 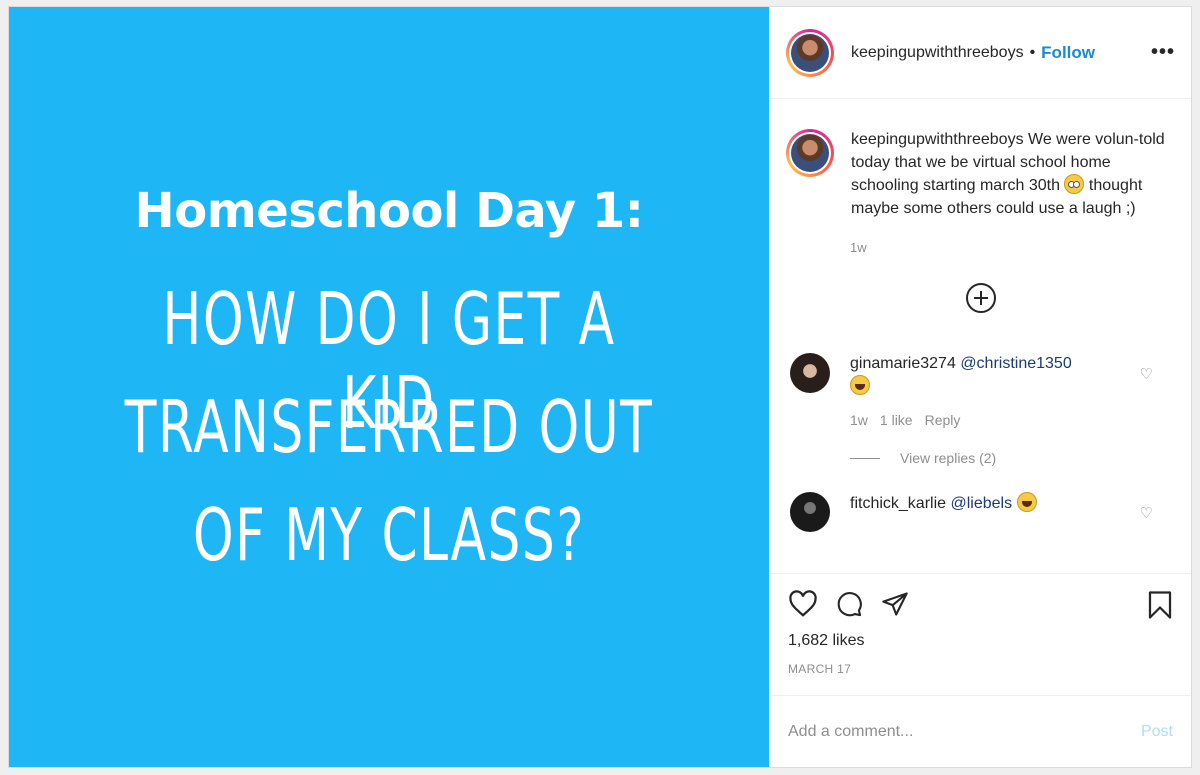 What do you see at coordinates (860, 385) in the screenshot?
I see `grinning-squinting-emoji-icon` at bounding box center [860, 385].